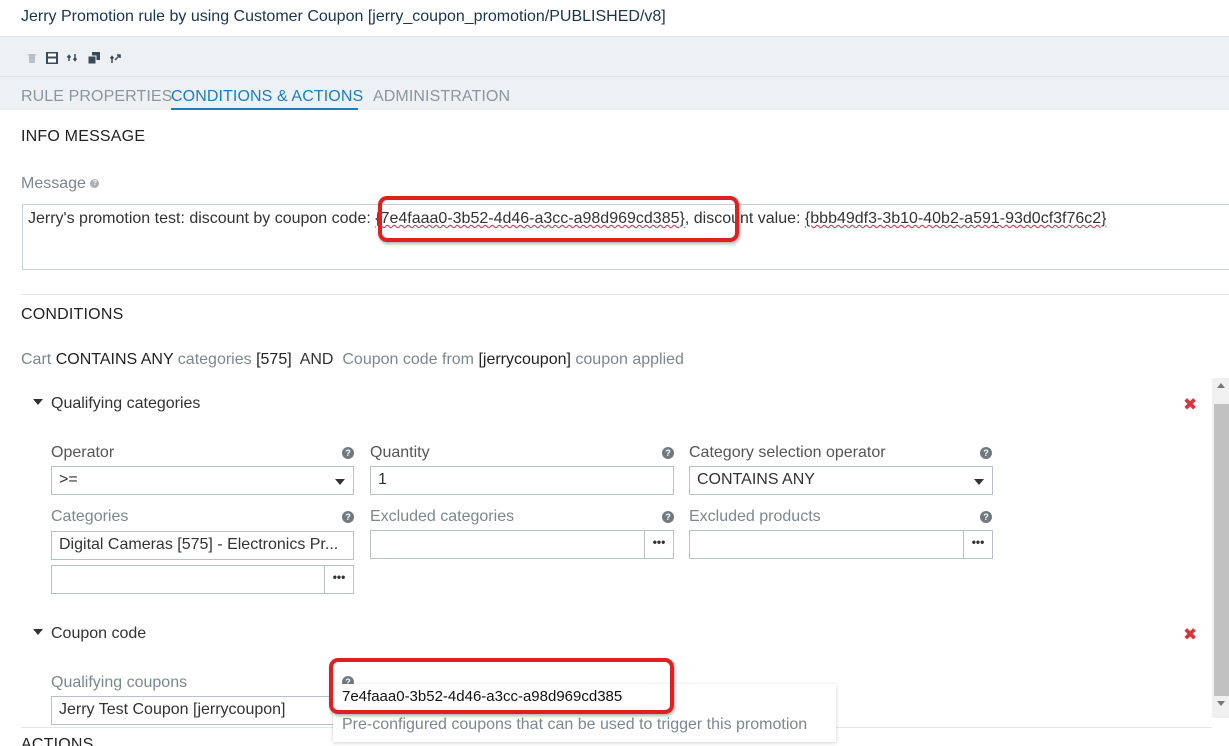 The width and height of the screenshot is (1229, 746). I want to click on message-discount-token: {bbb49df3-3b10-40b2-a591-93d0cf3f76c2}, so click(955, 218).